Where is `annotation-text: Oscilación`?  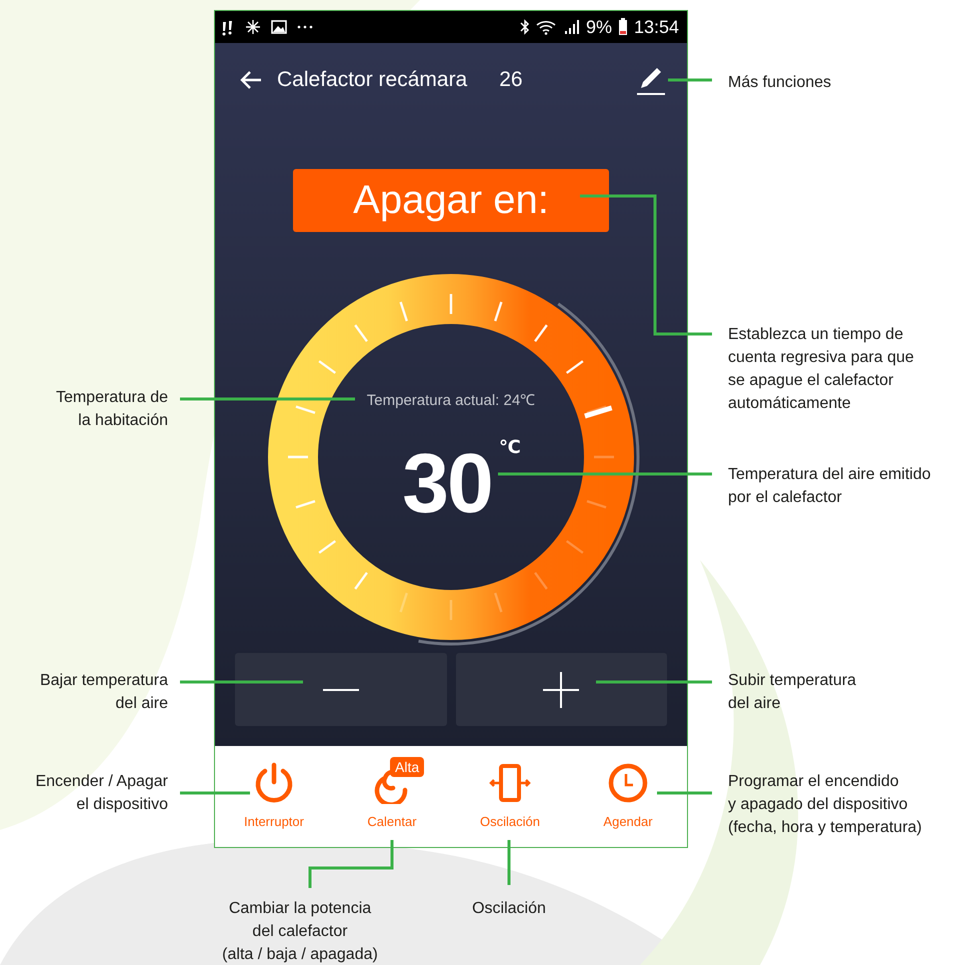 annotation-text: Oscilación is located at coordinates (509, 909).